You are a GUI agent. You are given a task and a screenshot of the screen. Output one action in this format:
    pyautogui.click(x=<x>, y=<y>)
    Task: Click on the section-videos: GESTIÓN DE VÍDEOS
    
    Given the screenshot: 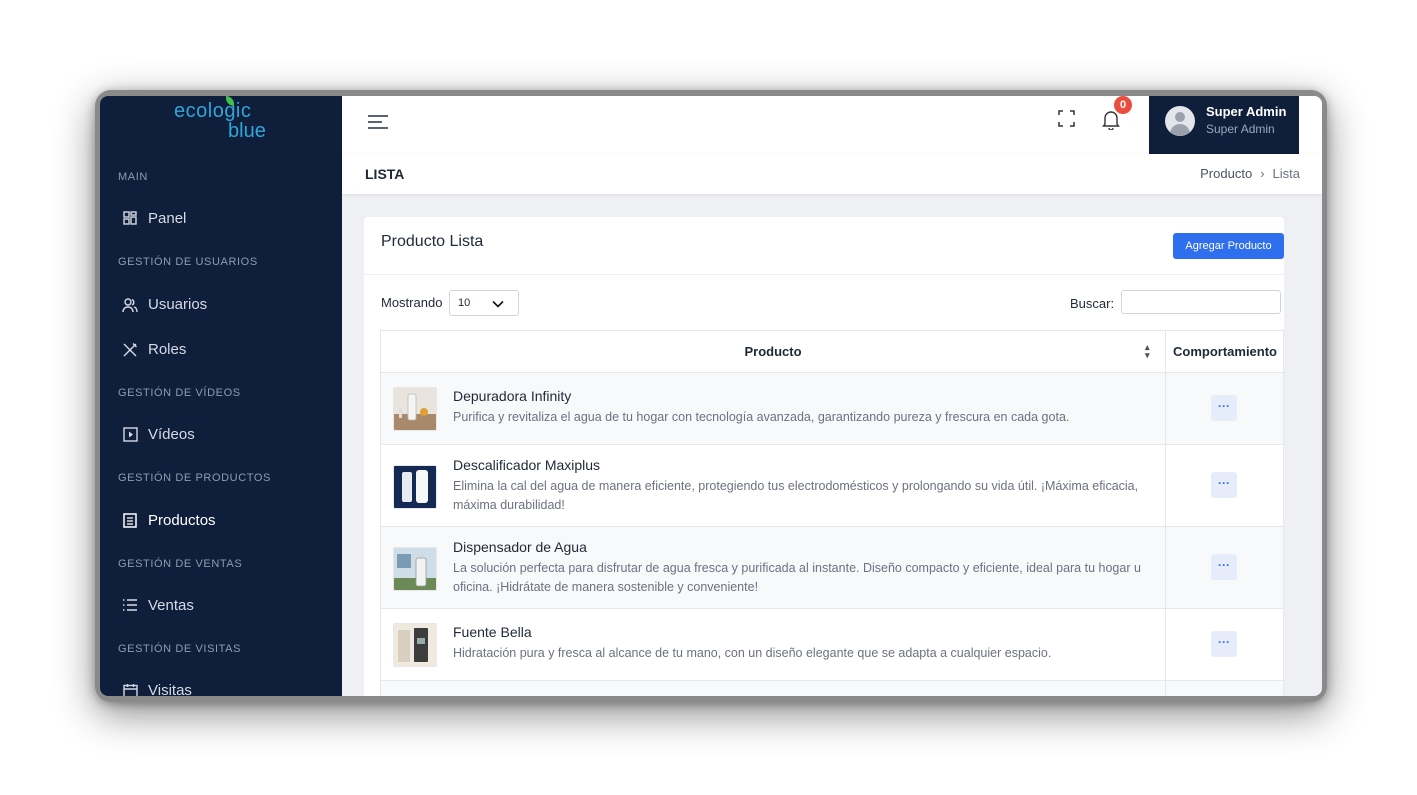 What is the action you would take?
    pyautogui.click(x=179, y=393)
    